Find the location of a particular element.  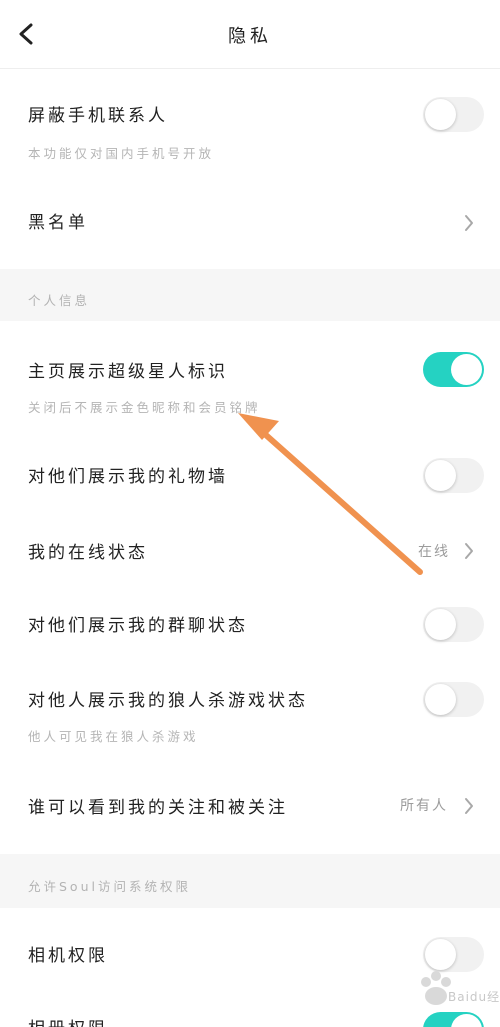

block-contacts-toggle is located at coordinates (453, 114).